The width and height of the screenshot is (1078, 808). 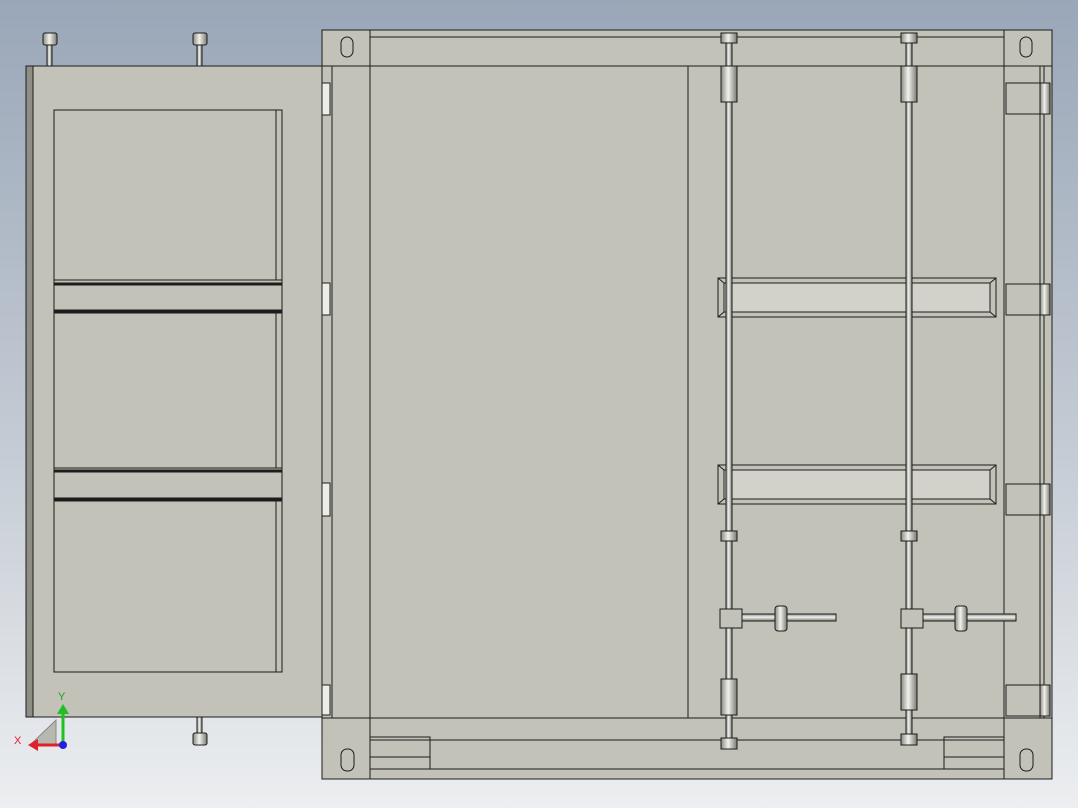 What do you see at coordinates (62, 697) in the screenshot?
I see `triad-y-label: Y` at bounding box center [62, 697].